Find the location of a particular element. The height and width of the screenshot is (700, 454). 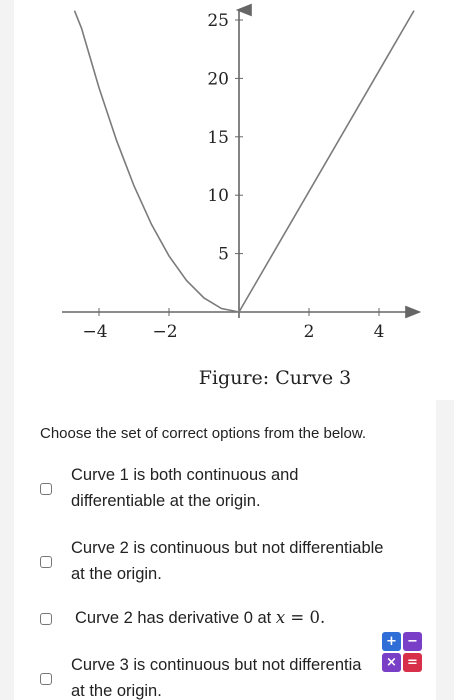

calculator-plus-key-icon: + is located at coordinates (391, 641).